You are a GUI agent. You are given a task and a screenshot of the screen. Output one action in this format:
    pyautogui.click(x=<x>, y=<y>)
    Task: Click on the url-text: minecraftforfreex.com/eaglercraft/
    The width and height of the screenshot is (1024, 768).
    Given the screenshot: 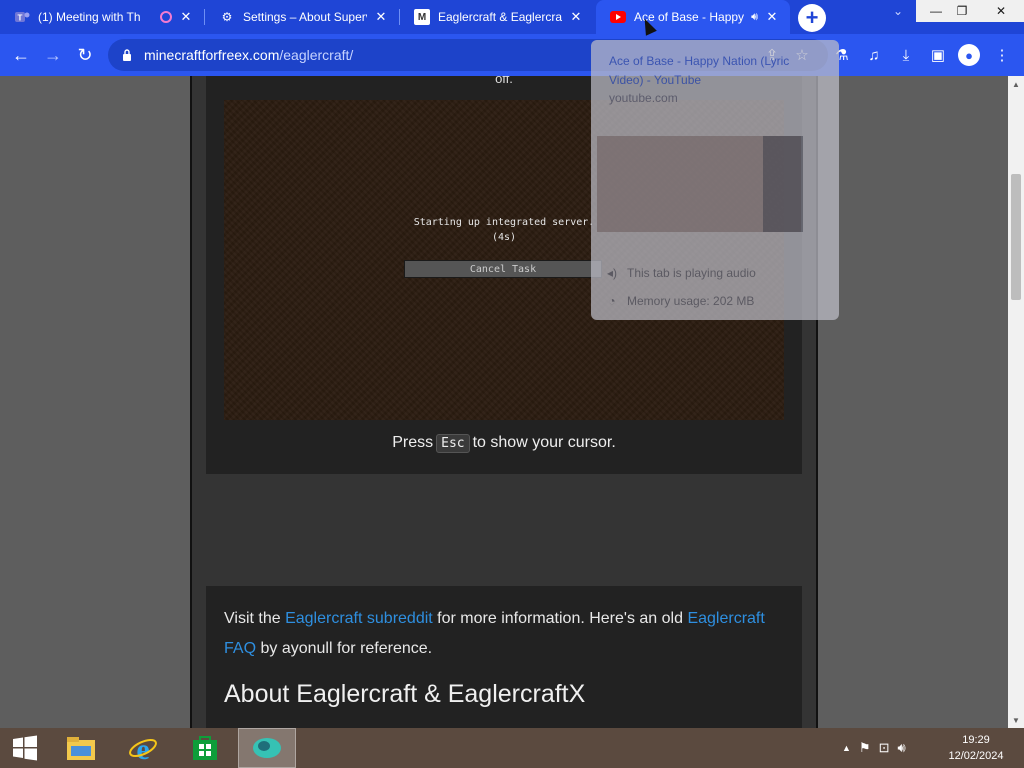 What is the action you would take?
    pyautogui.click(x=248, y=55)
    